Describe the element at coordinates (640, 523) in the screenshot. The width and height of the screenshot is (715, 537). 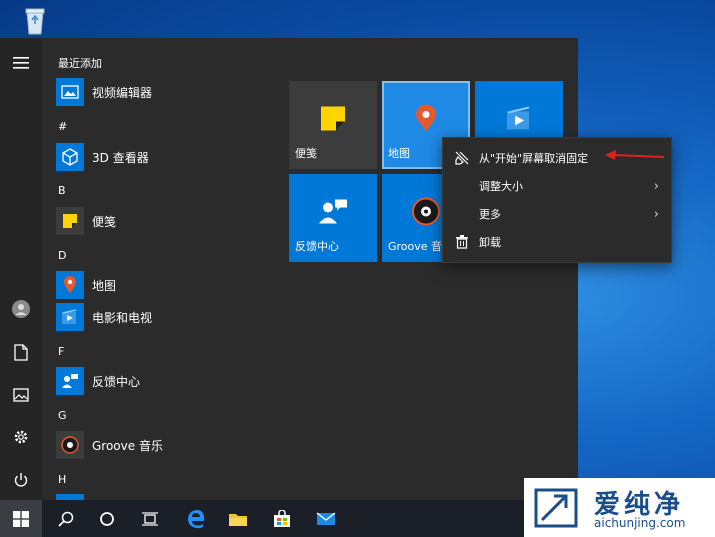
I see `watermark-domain: aichunjing.com` at that location.